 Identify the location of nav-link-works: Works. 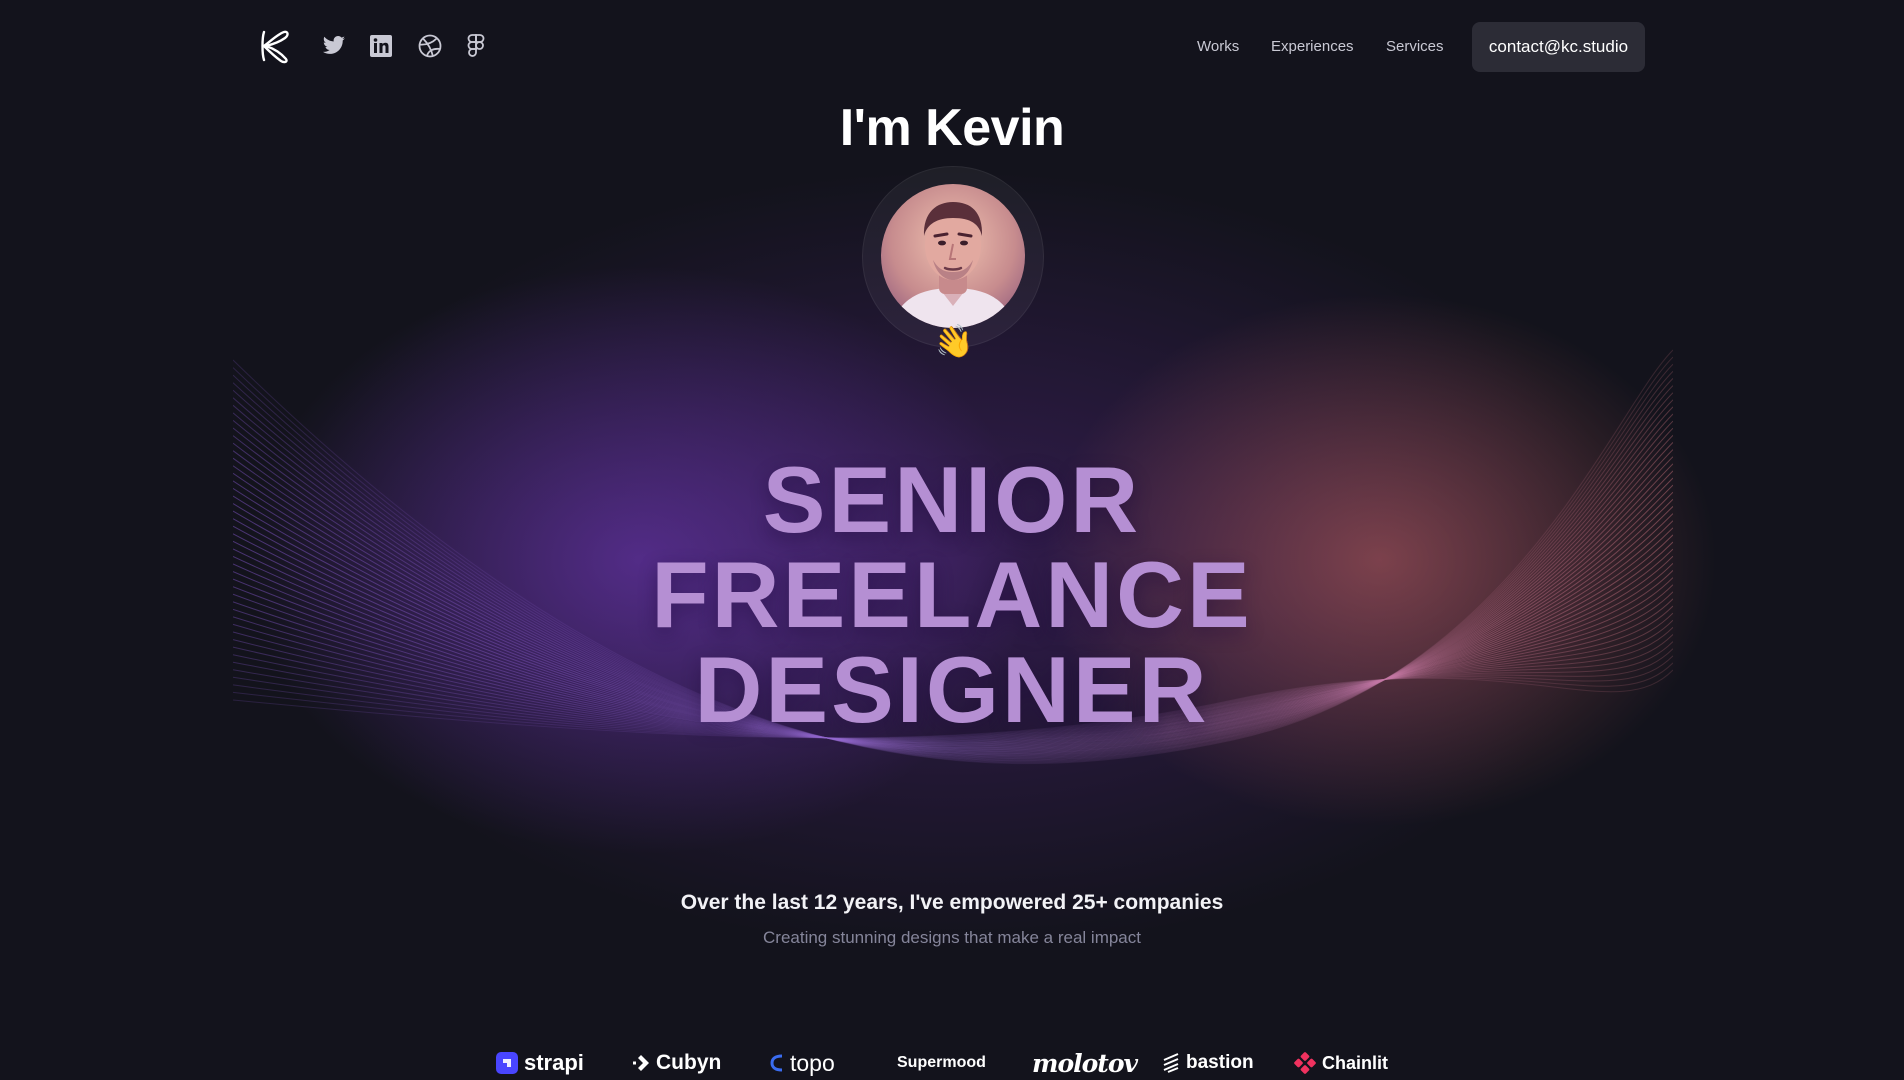
(1218, 46).